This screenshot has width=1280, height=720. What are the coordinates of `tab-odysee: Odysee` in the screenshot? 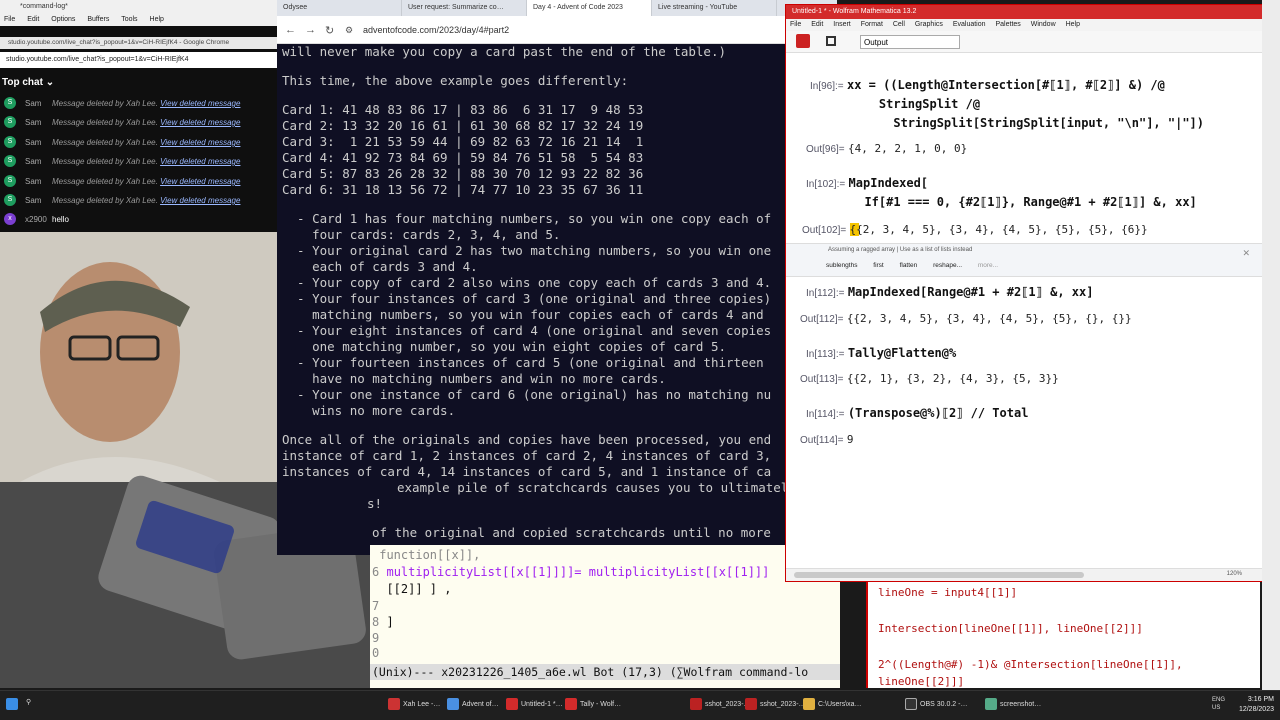 It's located at (339, 8).